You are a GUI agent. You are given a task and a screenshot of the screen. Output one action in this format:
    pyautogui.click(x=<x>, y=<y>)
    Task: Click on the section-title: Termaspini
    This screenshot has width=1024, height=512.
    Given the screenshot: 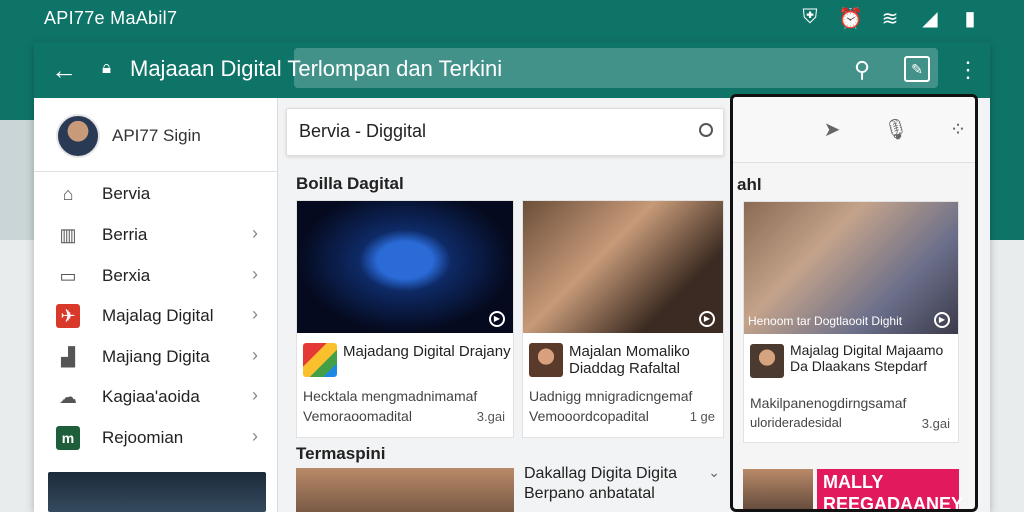 What is the action you would take?
    pyautogui.click(x=341, y=453)
    